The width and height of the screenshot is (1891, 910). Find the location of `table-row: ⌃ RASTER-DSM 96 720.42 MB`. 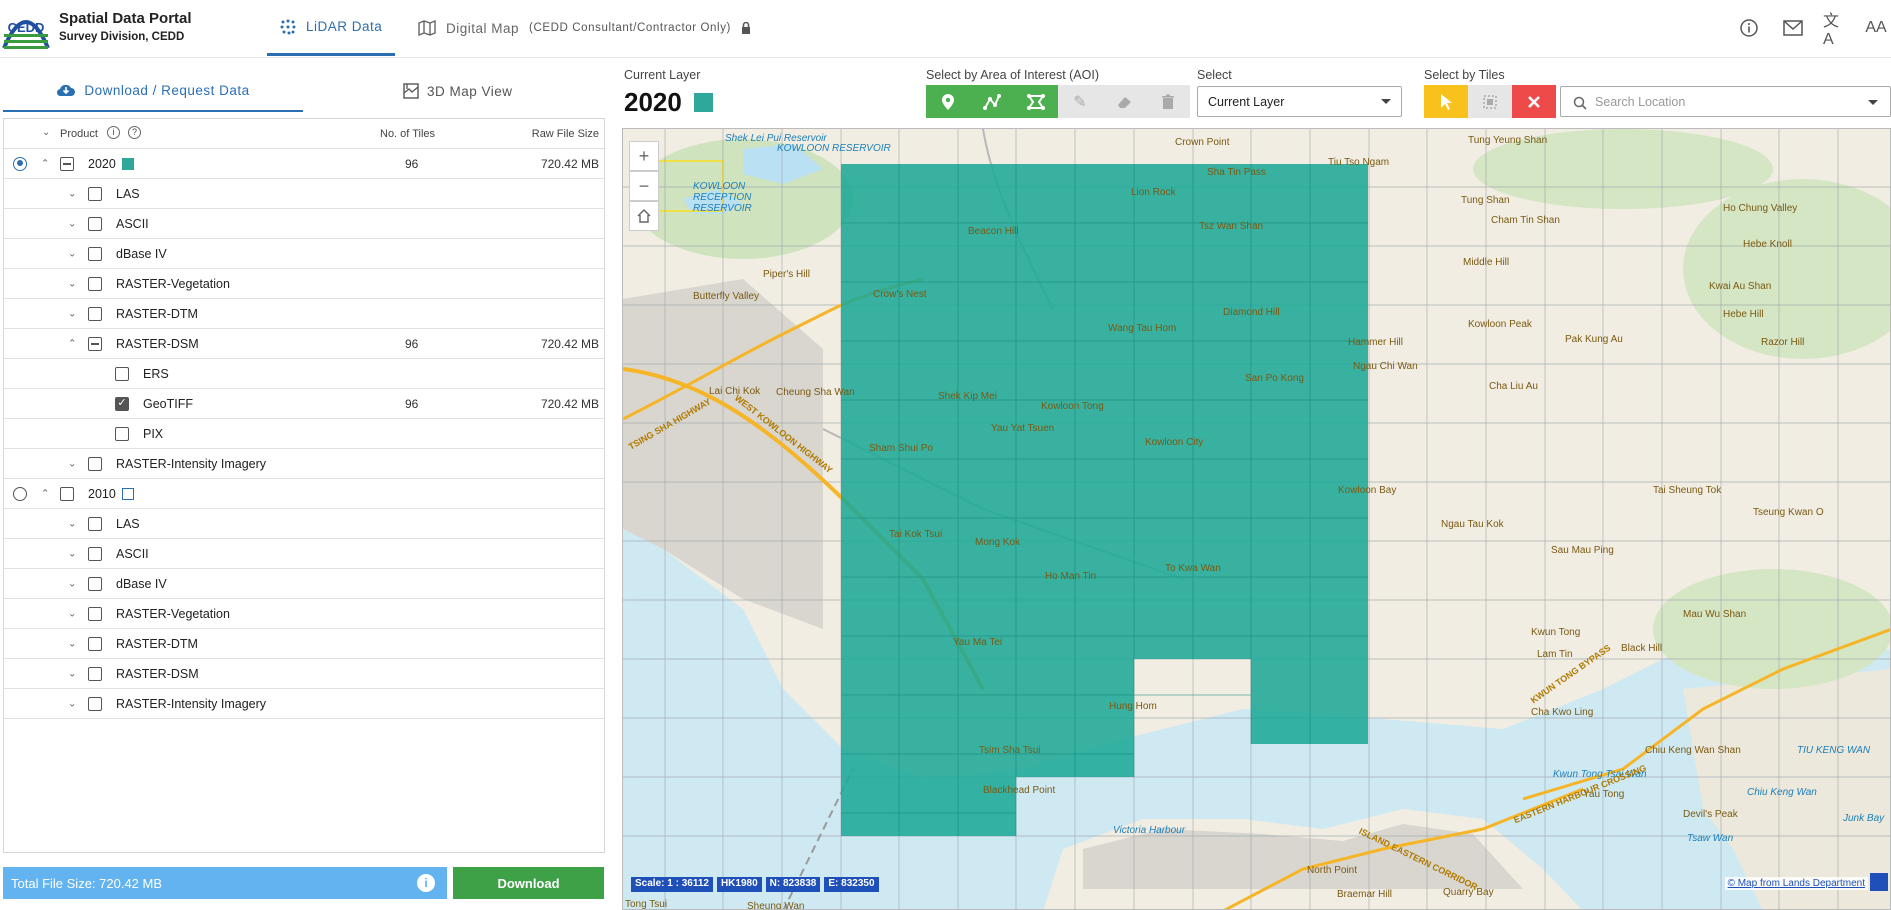

table-row: ⌃ RASTER-DSM 96 720.42 MB is located at coordinates (304, 344).